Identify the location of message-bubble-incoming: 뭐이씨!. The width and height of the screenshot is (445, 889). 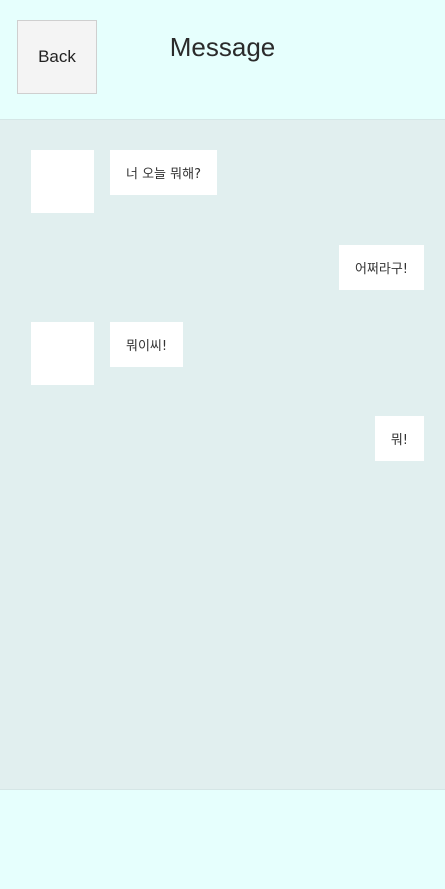
(147, 344).